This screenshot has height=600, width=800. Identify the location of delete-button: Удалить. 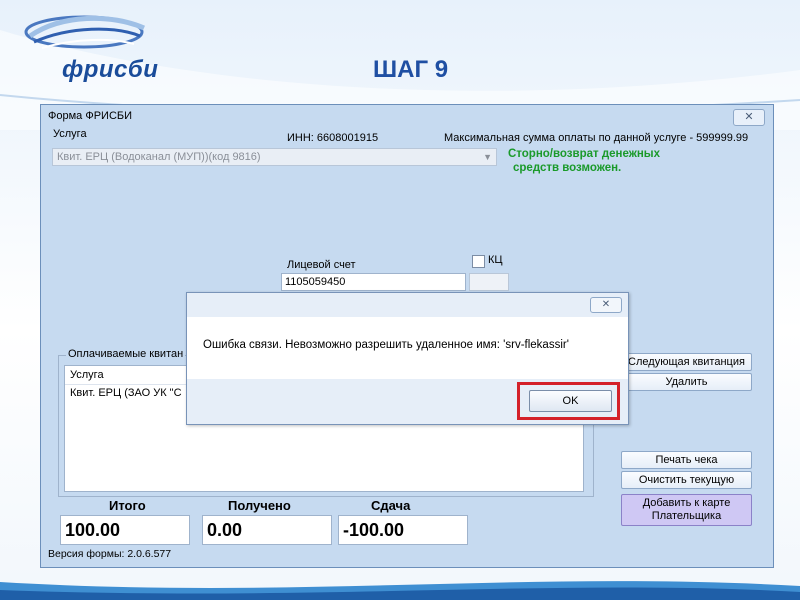
(686, 382).